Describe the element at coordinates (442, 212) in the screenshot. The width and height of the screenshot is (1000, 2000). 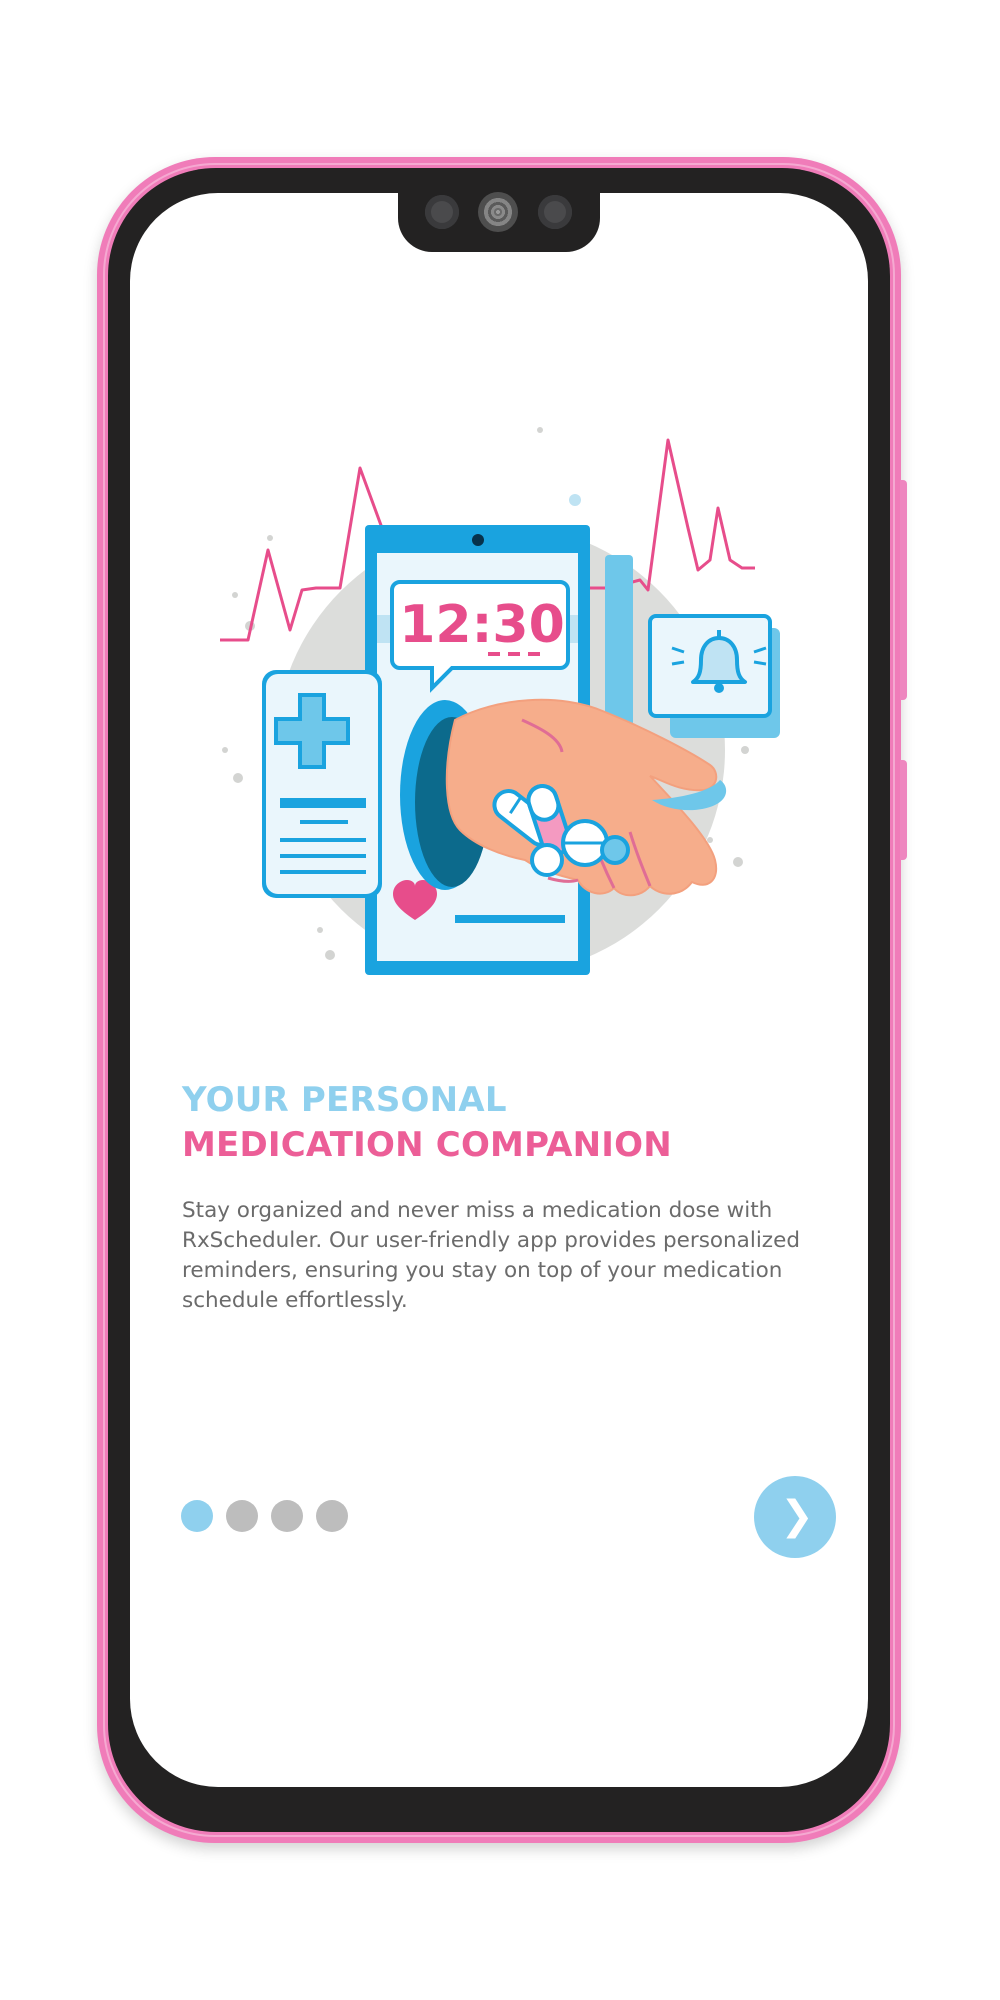
I see `front-camera-icon` at that location.